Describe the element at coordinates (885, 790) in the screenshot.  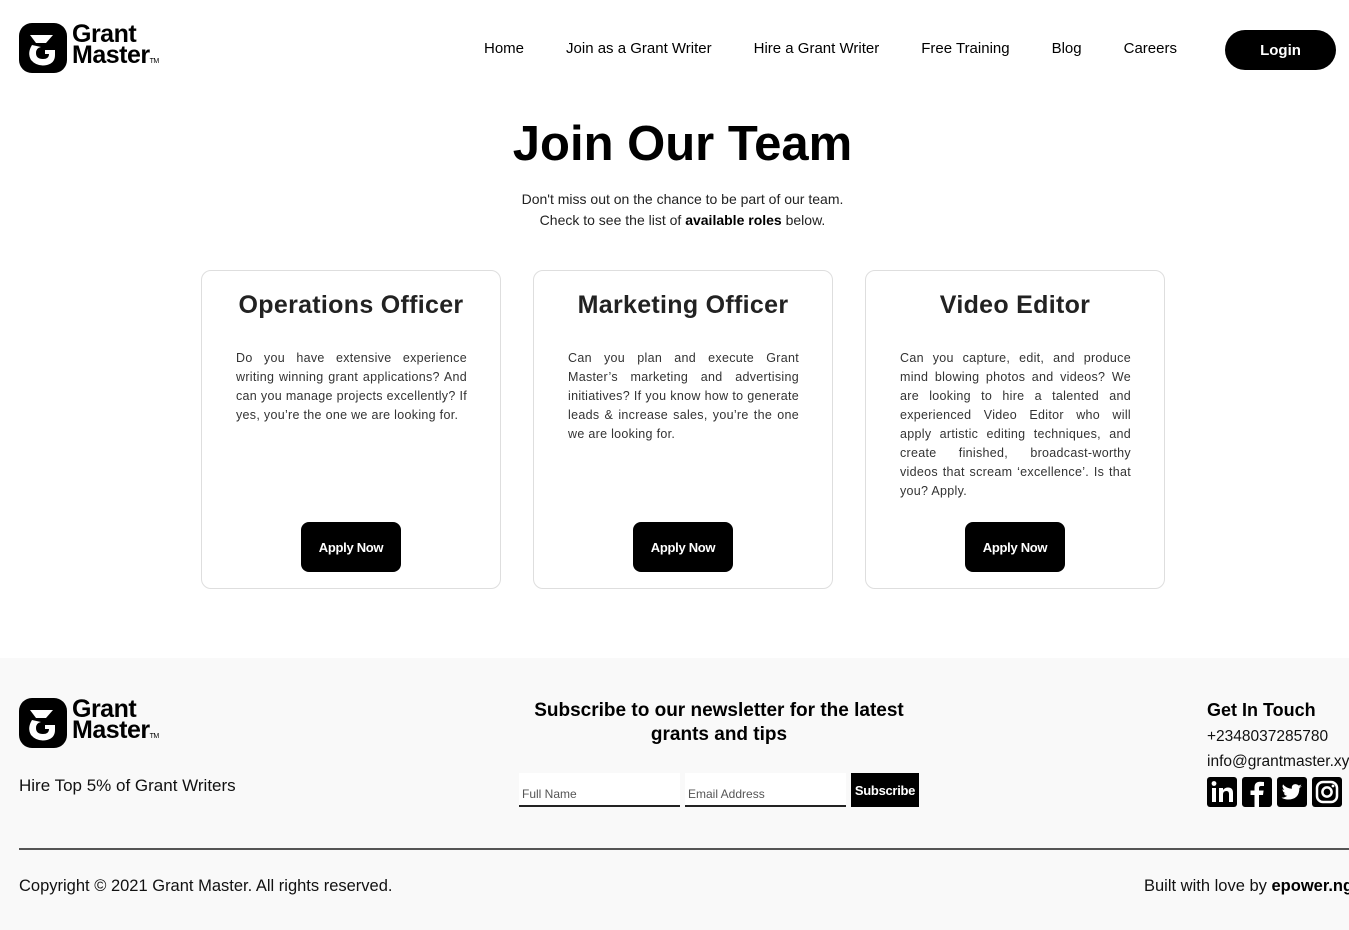
I see `subscribe-button: Subscribe` at that location.